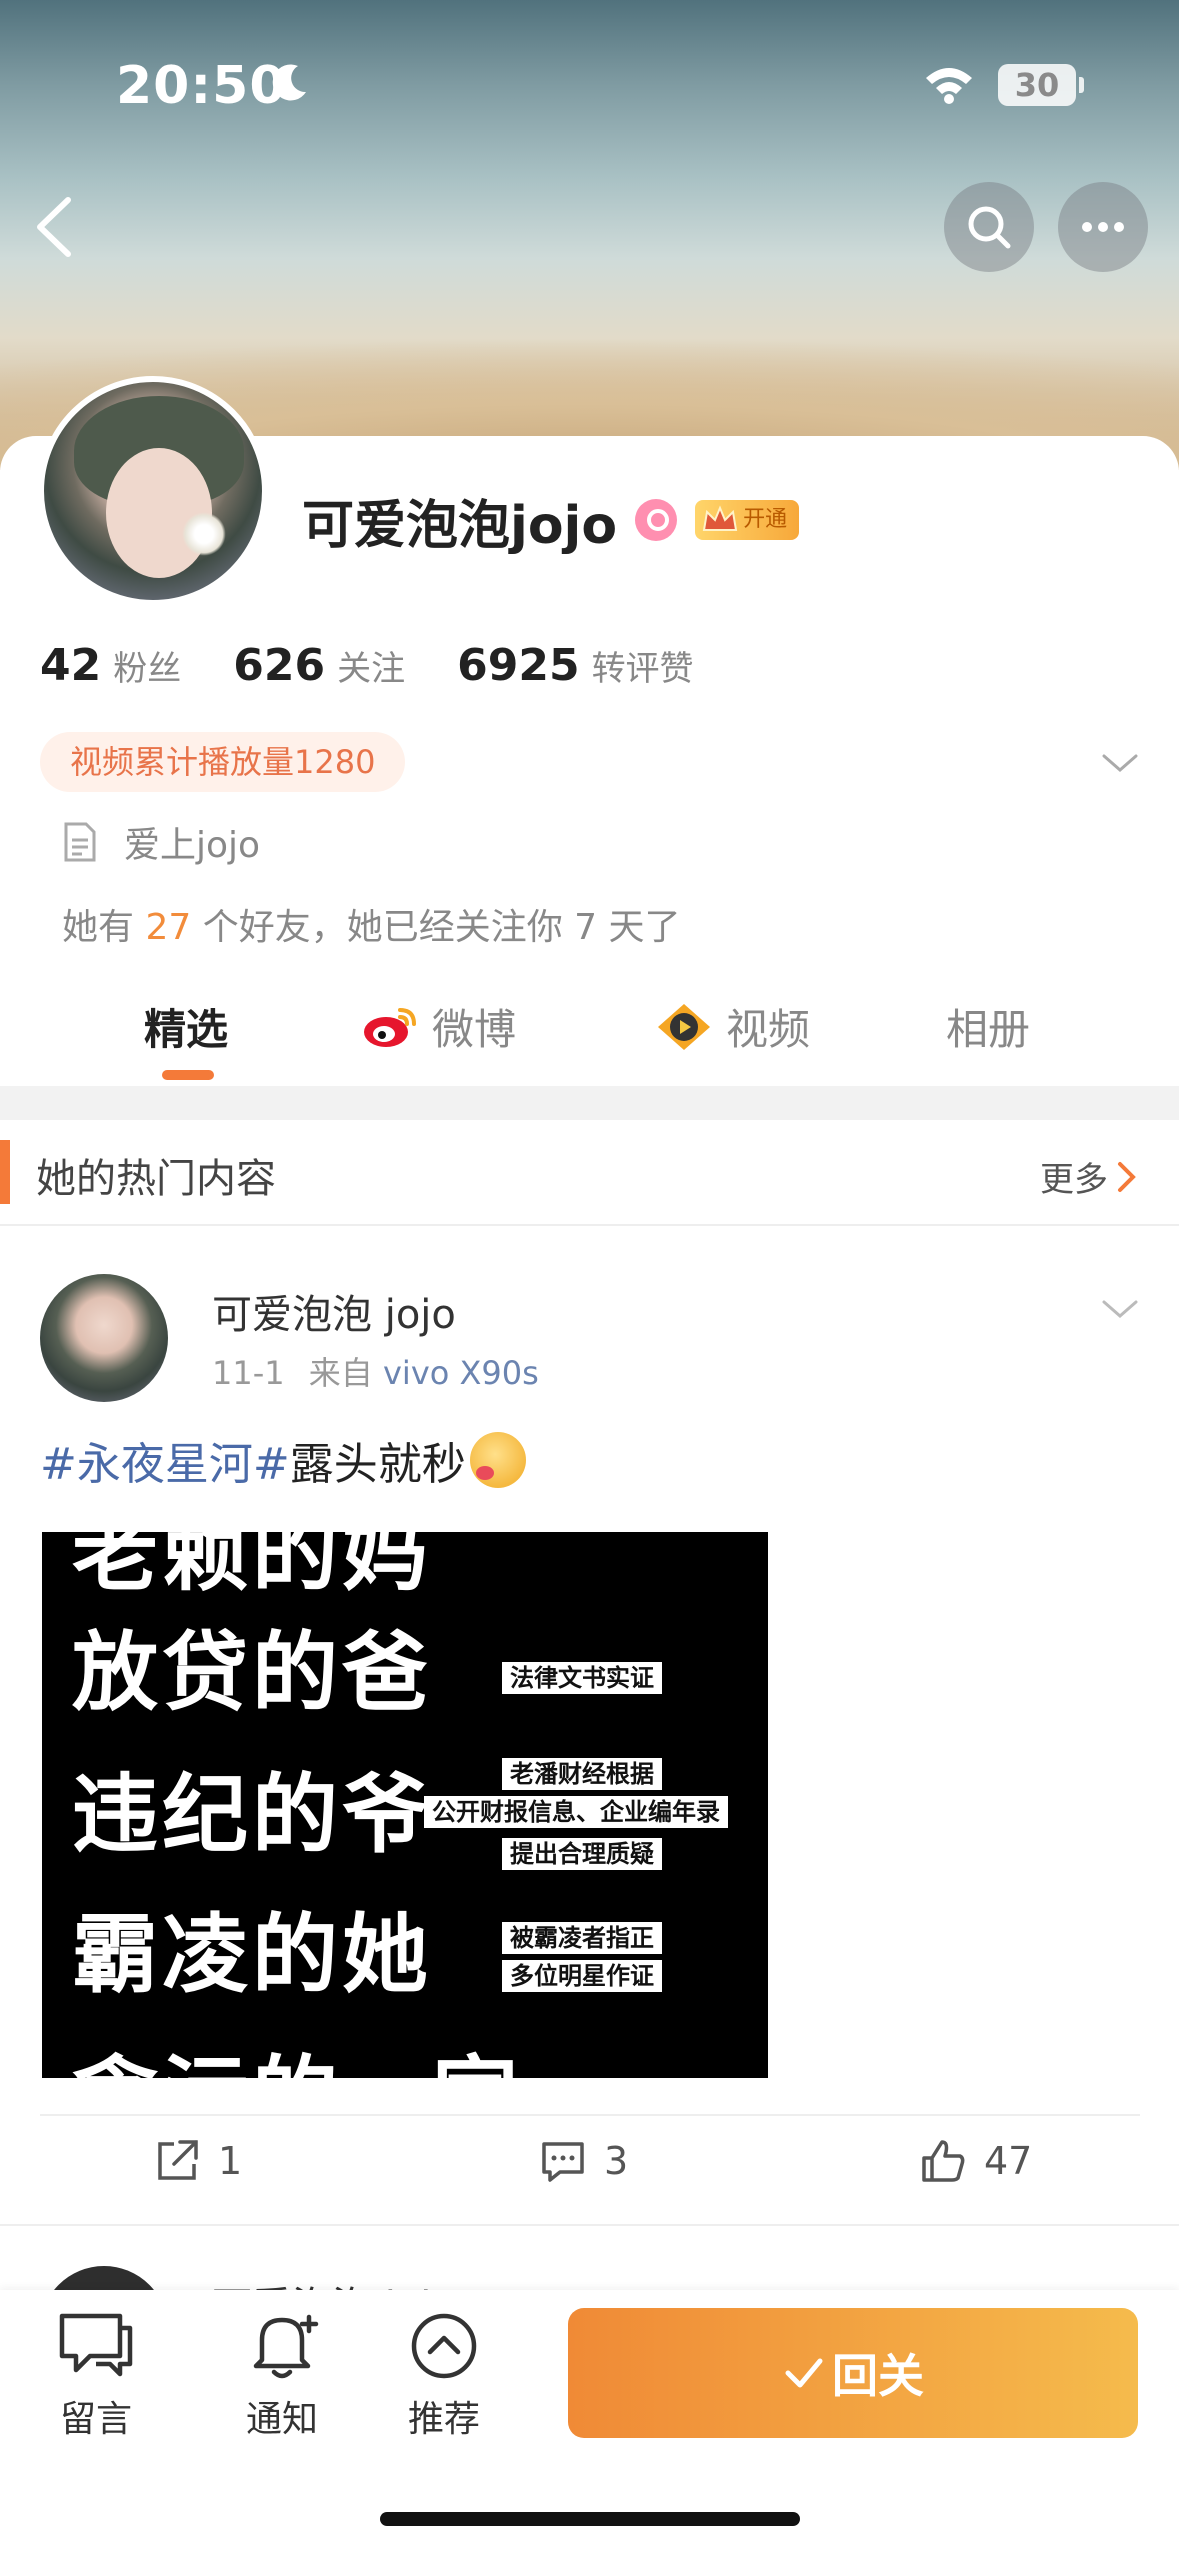  What do you see at coordinates (147, 665) in the screenshot?
I see `fans-label: 粉丝` at bounding box center [147, 665].